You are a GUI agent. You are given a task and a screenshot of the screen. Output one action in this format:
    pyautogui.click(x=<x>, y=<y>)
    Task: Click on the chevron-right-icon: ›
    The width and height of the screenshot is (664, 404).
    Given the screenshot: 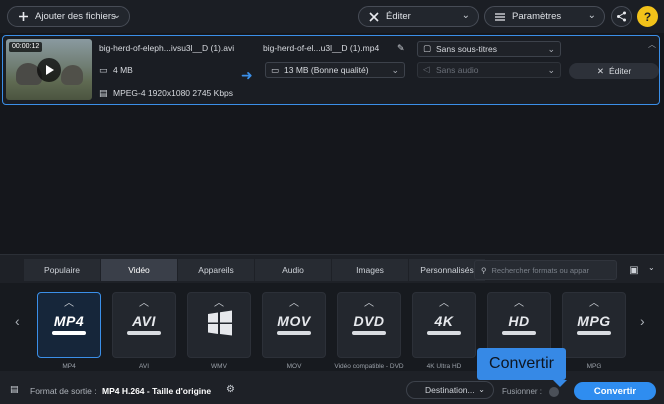 What is the action you would take?
    pyautogui.click(x=642, y=321)
    